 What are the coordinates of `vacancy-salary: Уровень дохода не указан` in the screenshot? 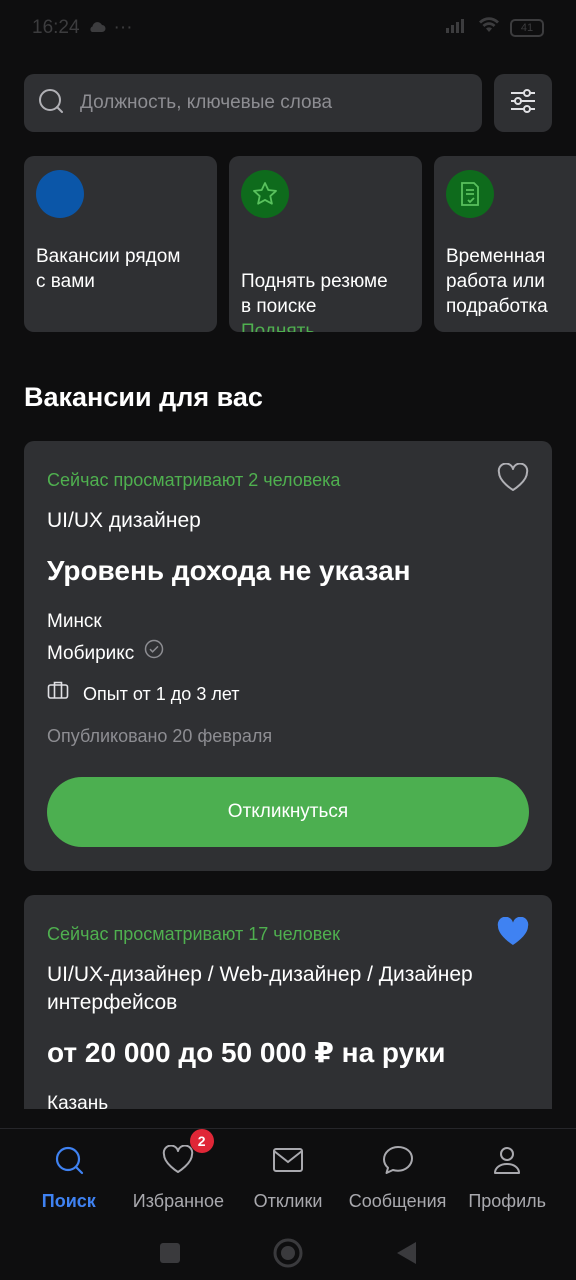 It's located at (229, 570).